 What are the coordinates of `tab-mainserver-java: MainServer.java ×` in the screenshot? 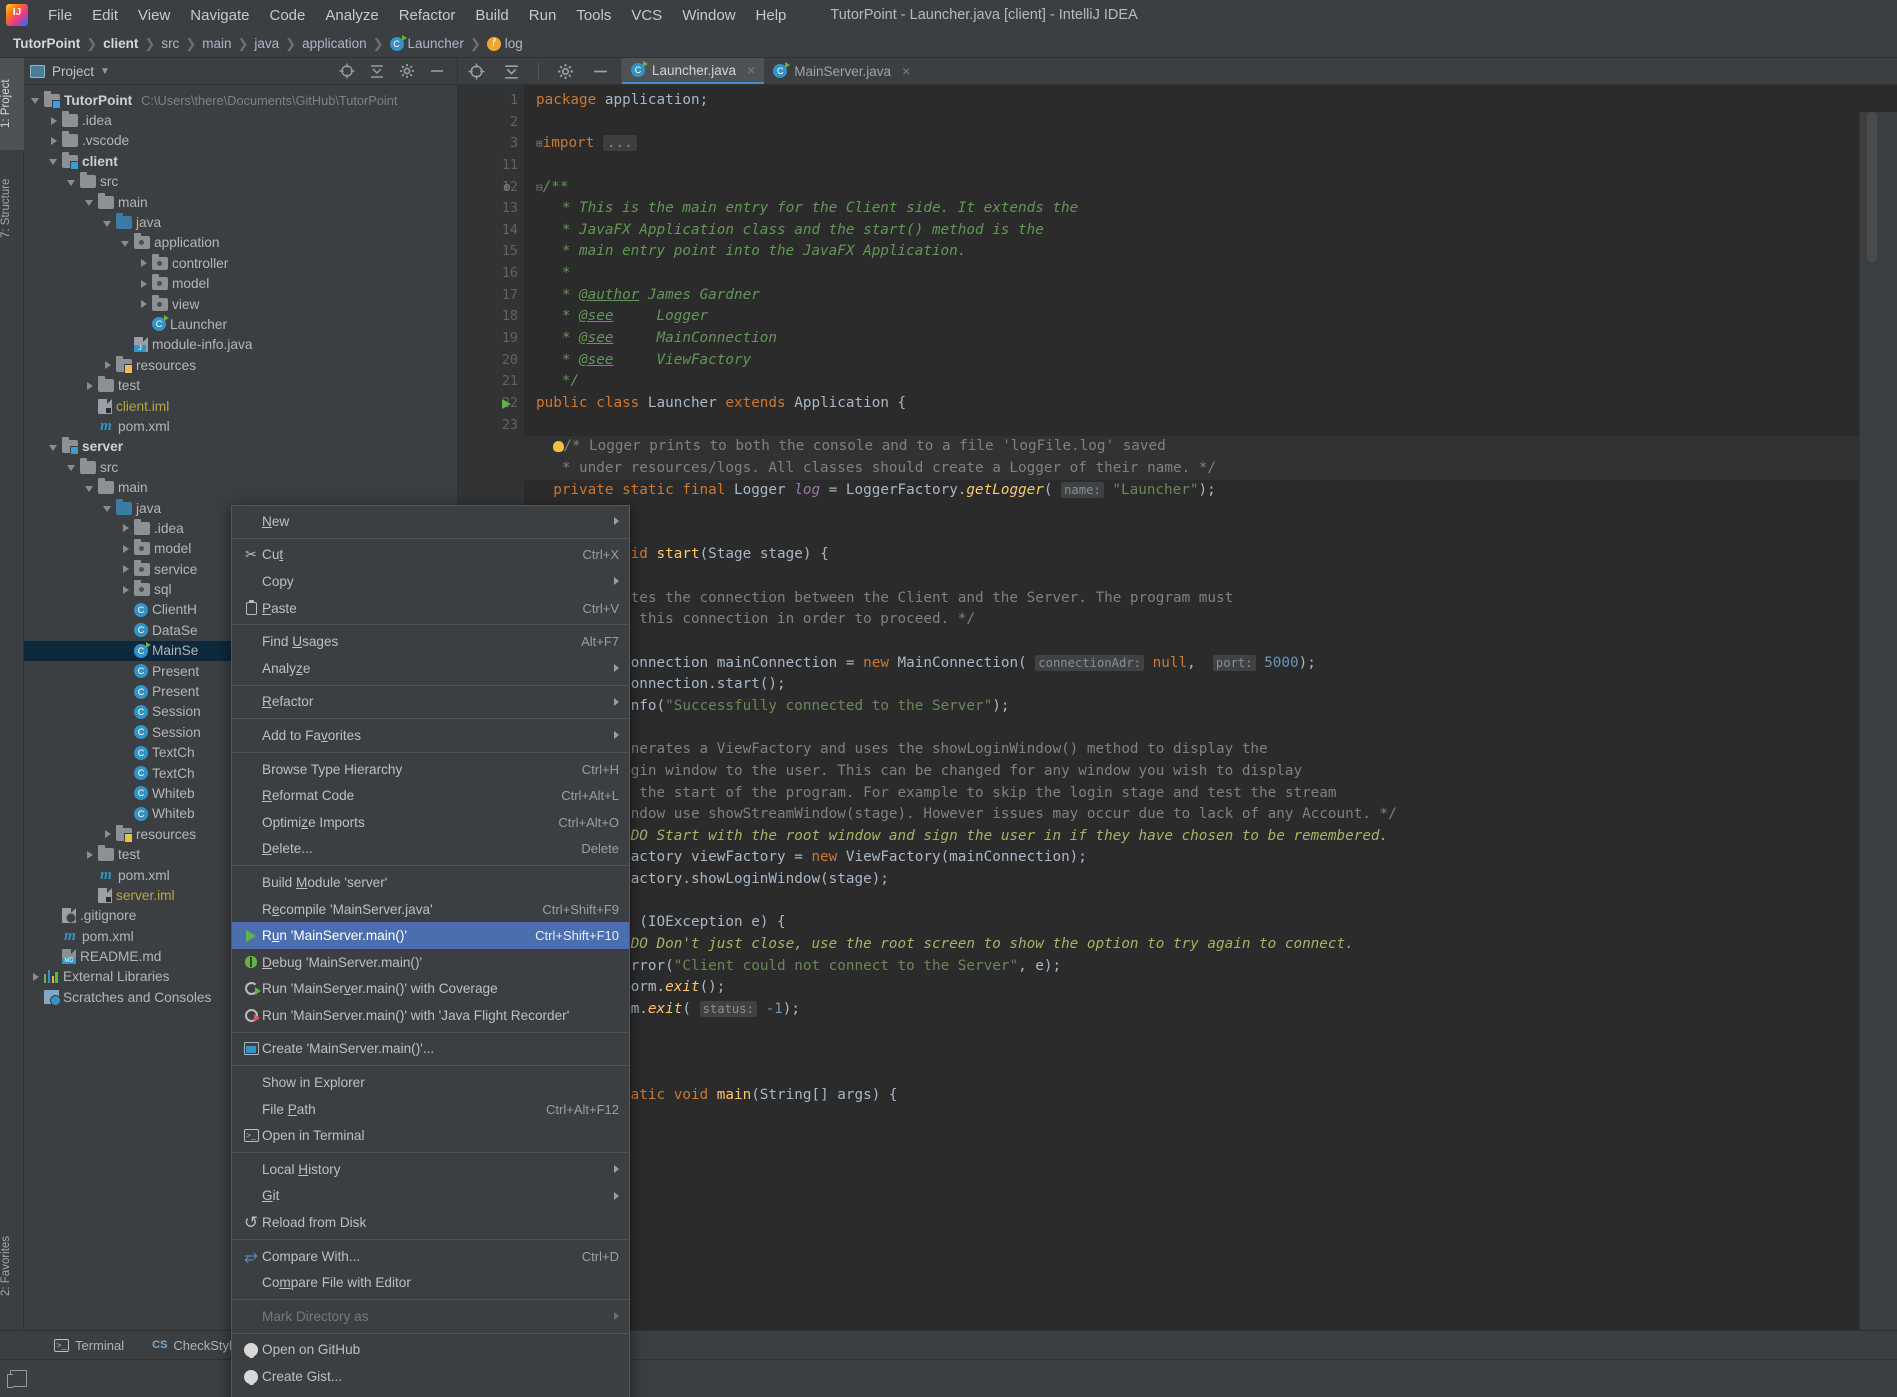 It's located at (841, 71).